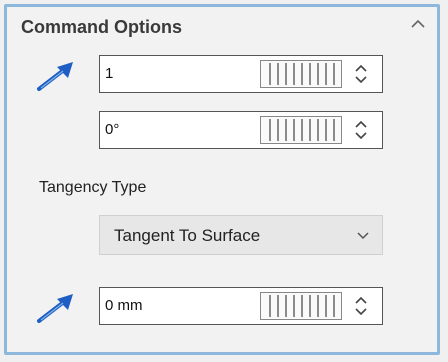  What do you see at coordinates (180, 129) in the screenshot?
I see `angle-input` at bounding box center [180, 129].